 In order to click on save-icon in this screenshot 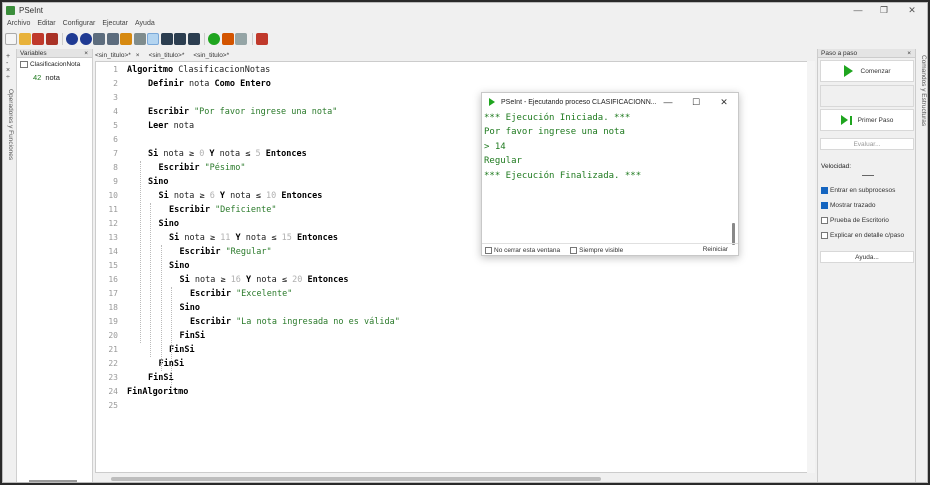, I will do `click(38, 39)`.